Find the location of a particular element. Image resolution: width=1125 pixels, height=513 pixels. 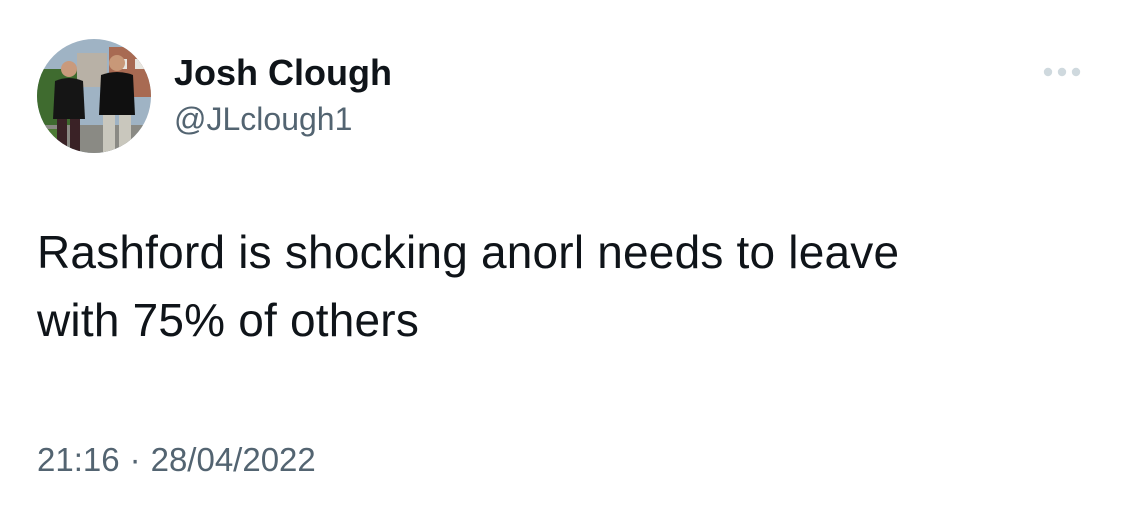

avatar-photo-icon is located at coordinates (94, 96).